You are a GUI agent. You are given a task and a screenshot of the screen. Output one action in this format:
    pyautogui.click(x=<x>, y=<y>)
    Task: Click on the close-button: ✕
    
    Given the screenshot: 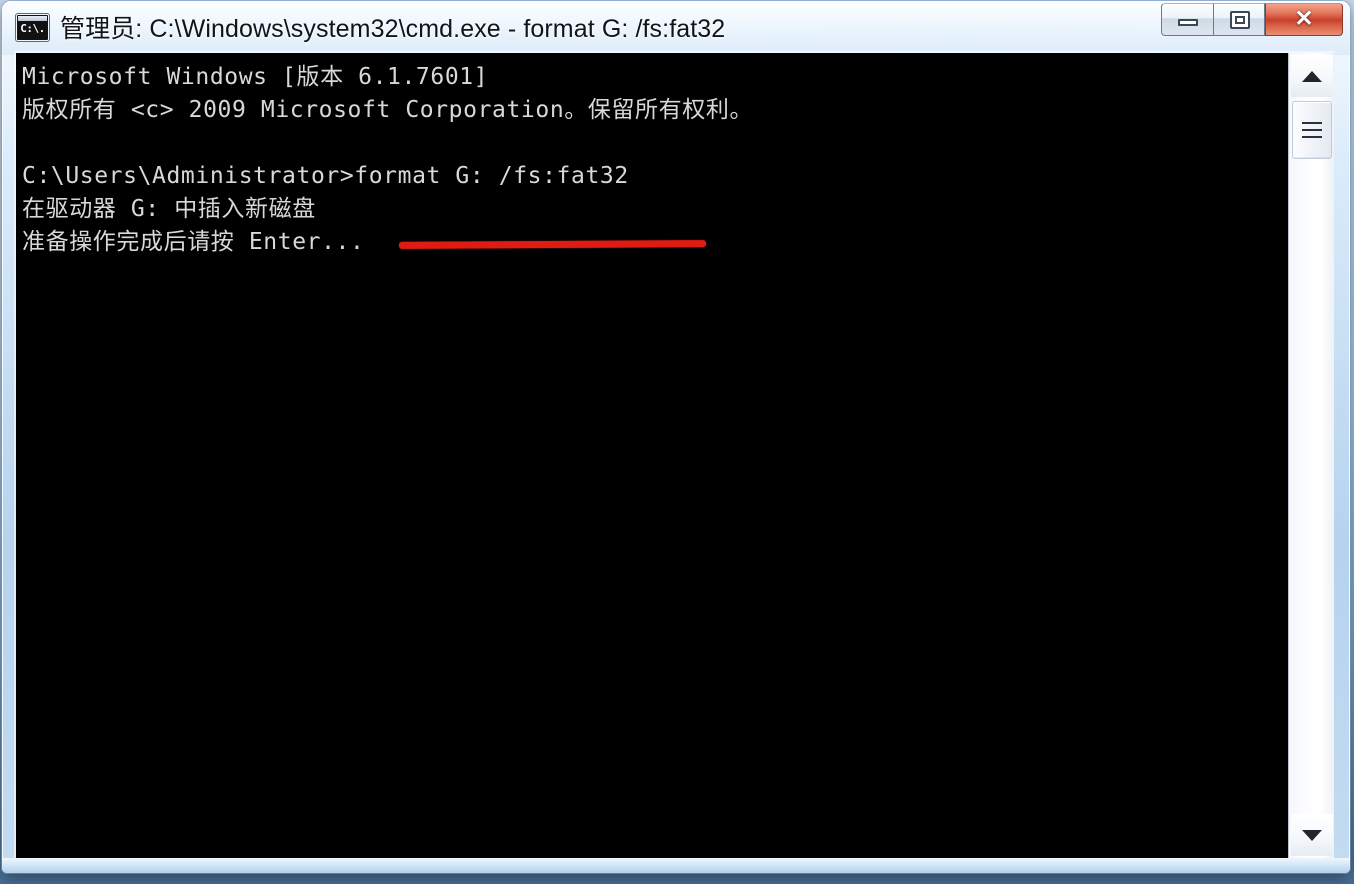 What is the action you would take?
    pyautogui.click(x=1304, y=19)
    